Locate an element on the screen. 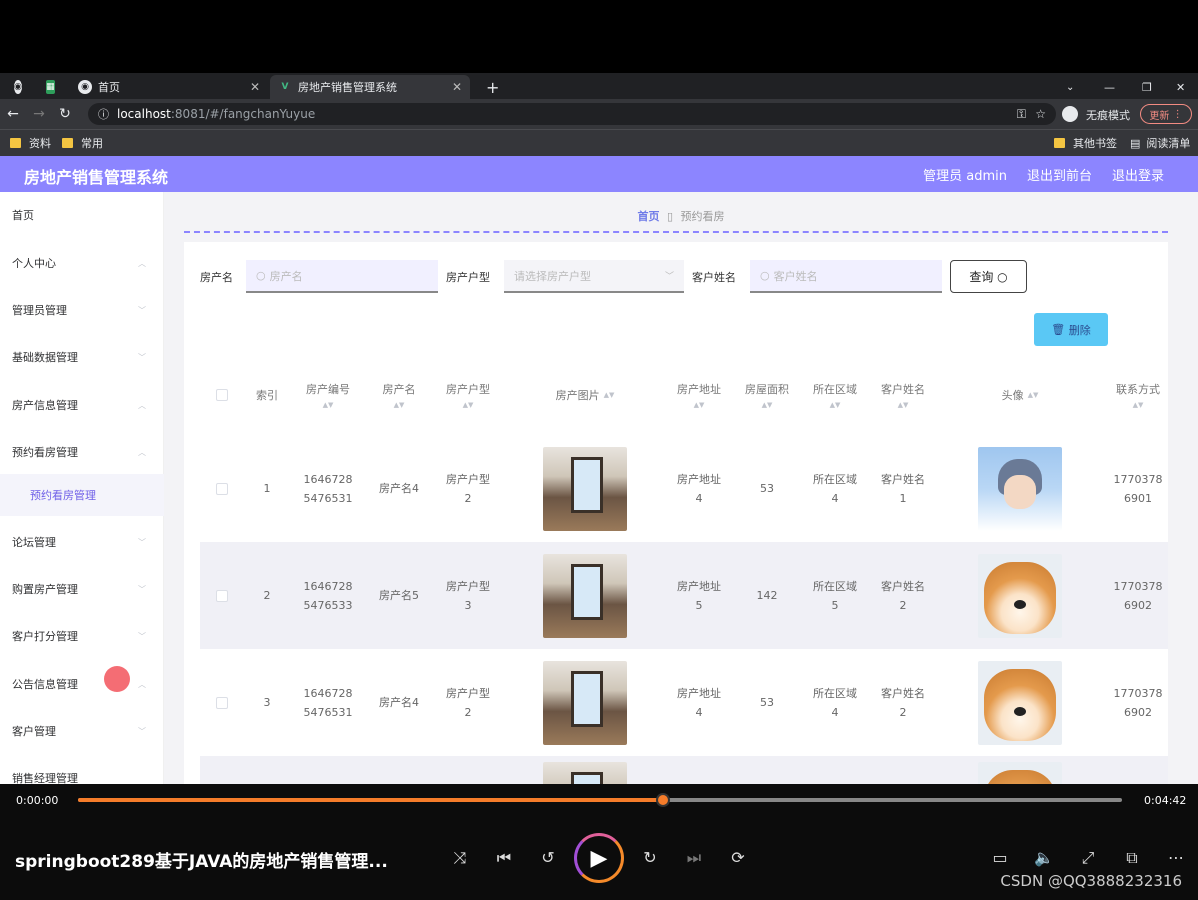 The height and width of the screenshot is (900, 1198). th-region: 所在区域 ▲▼ is located at coordinates (835, 395).